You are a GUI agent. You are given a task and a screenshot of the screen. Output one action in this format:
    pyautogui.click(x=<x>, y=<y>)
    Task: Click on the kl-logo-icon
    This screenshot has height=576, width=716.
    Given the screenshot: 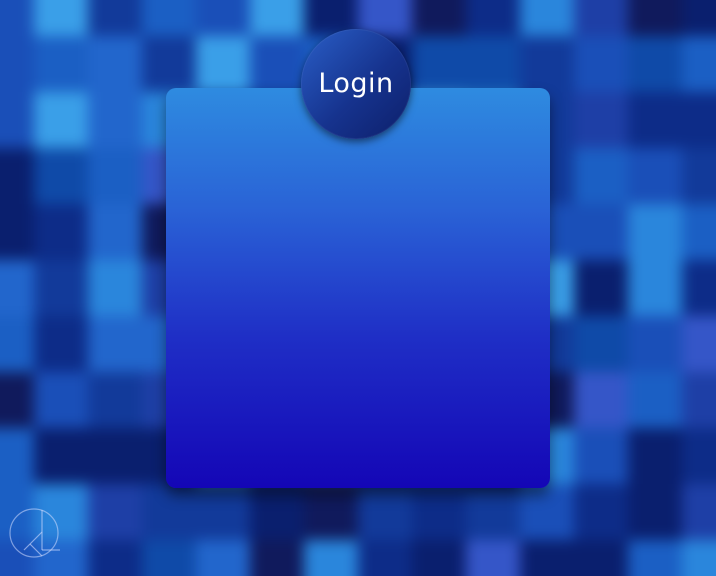 What is the action you would take?
    pyautogui.click(x=34, y=533)
    